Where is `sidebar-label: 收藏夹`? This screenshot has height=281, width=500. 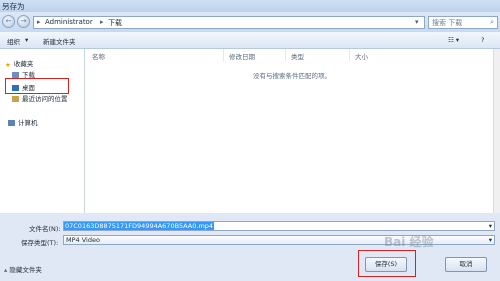 sidebar-label: 收藏夹 is located at coordinates (23, 64).